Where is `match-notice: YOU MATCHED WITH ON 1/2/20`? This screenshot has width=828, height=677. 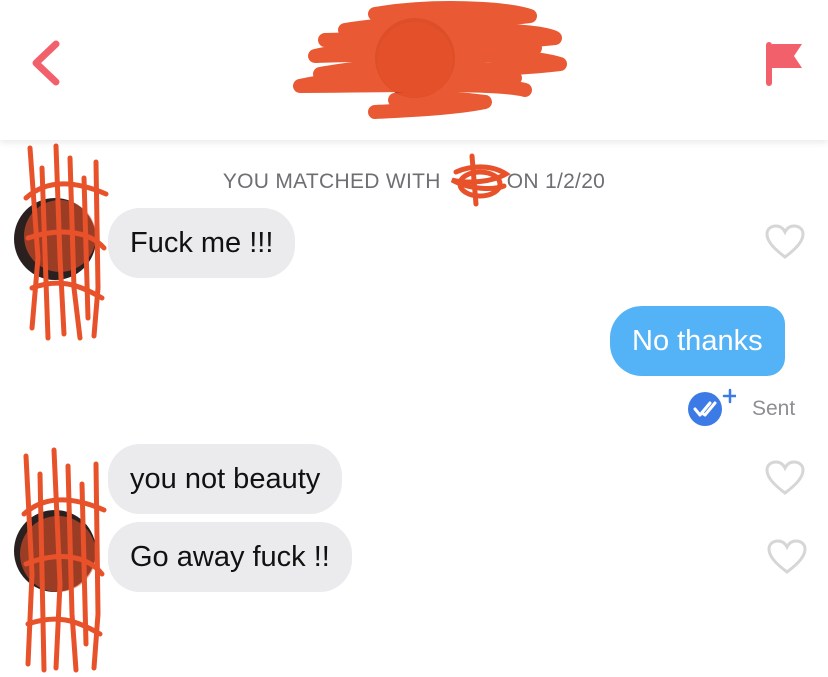 match-notice: YOU MATCHED WITH ON 1/2/20 is located at coordinates (414, 182).